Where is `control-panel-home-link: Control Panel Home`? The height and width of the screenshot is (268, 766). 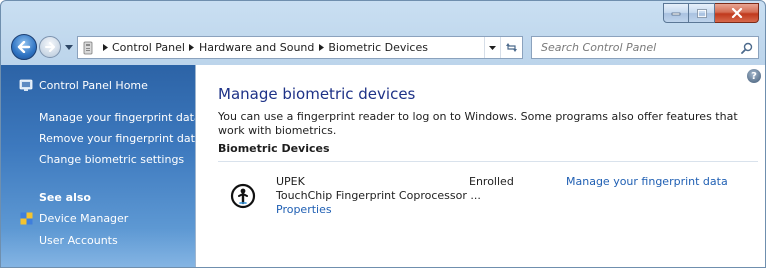 control-panel-home-link: Control Panel Home is located at coordinates (83, 85).